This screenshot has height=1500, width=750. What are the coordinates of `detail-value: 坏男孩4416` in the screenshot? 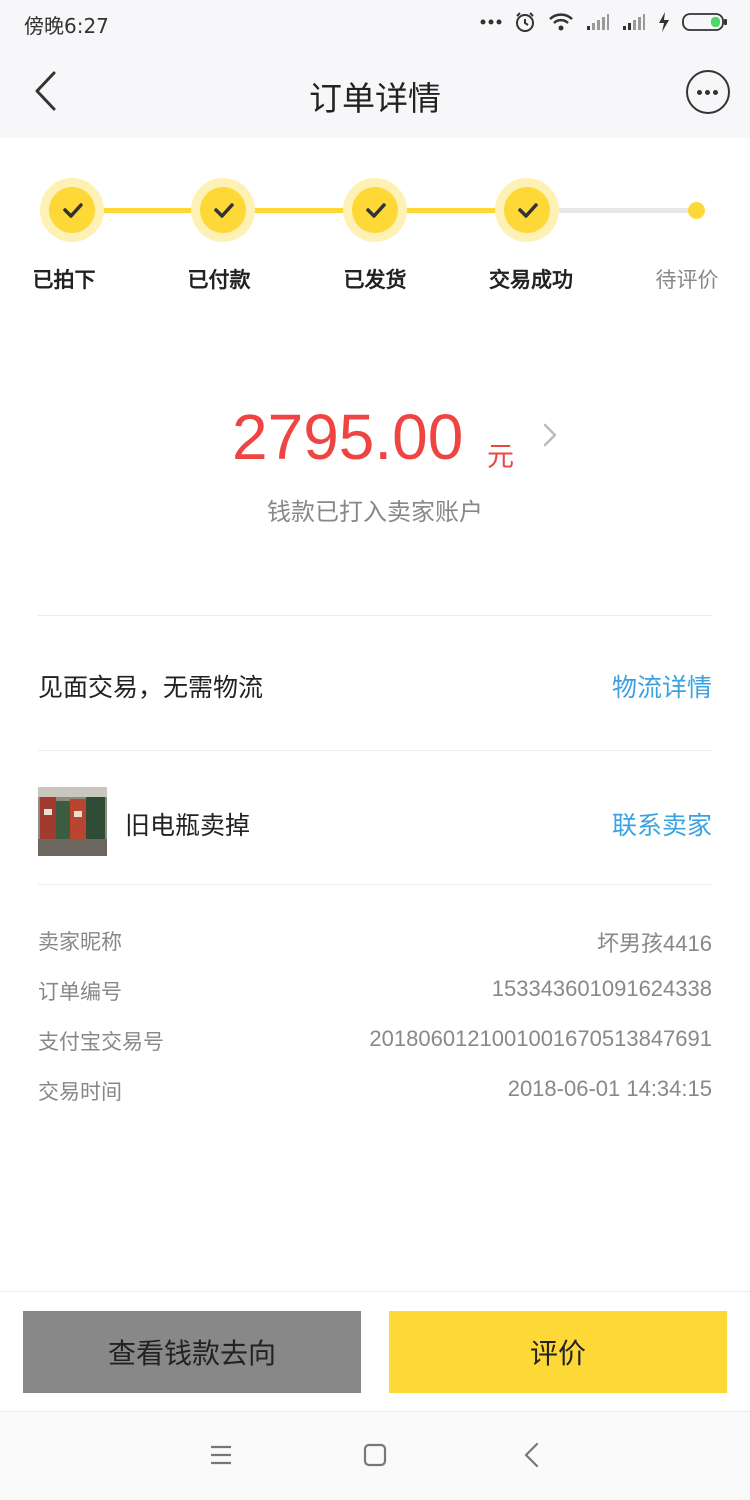 It's located at (654, 943).